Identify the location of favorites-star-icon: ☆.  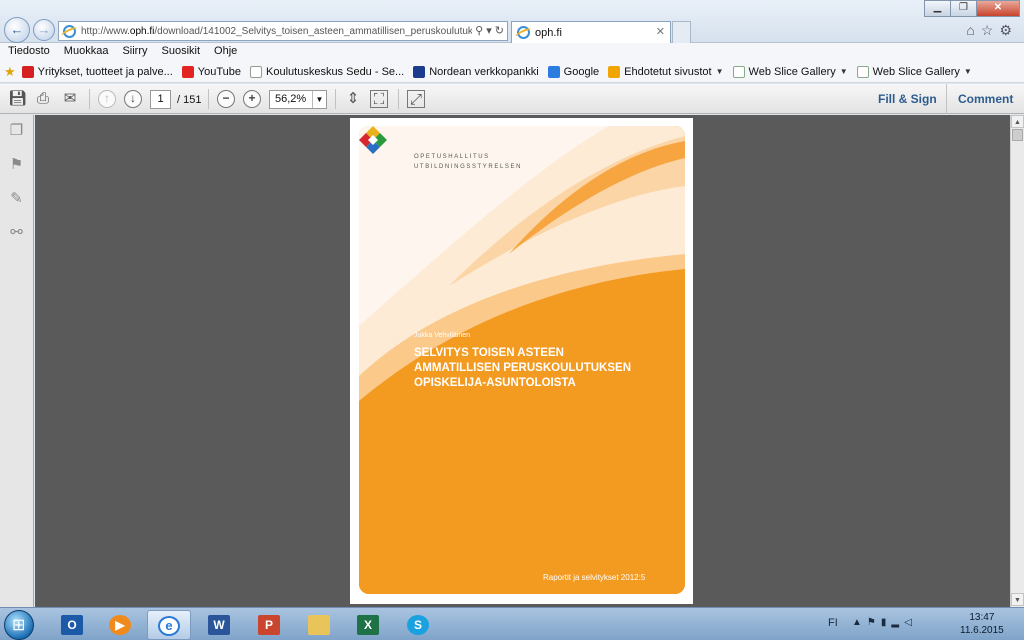
(990, 30).